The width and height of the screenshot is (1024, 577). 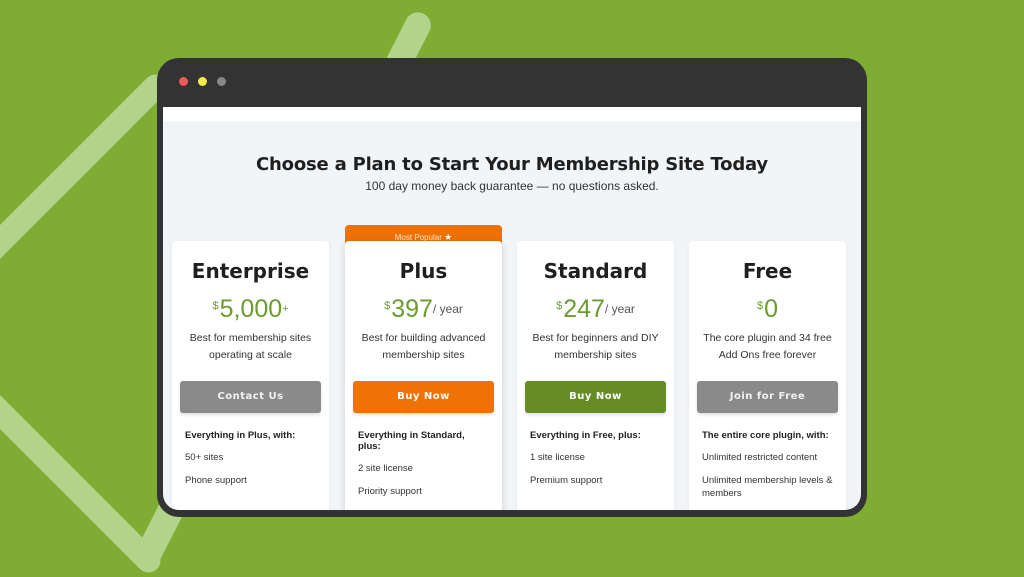 I want to click on plan-name: Plus, so click(x=423, y=271).